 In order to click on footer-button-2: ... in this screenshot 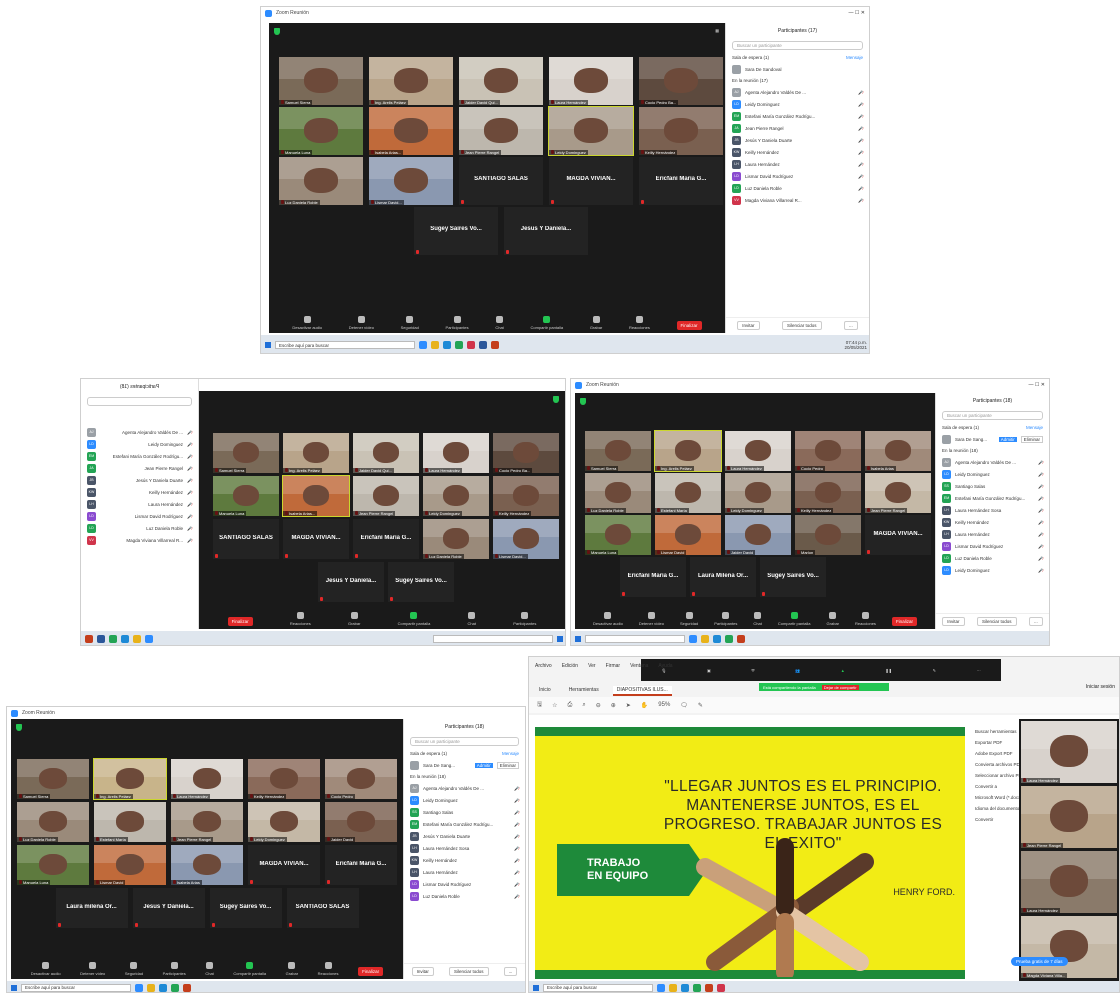, I will do `click(510, 971)`.